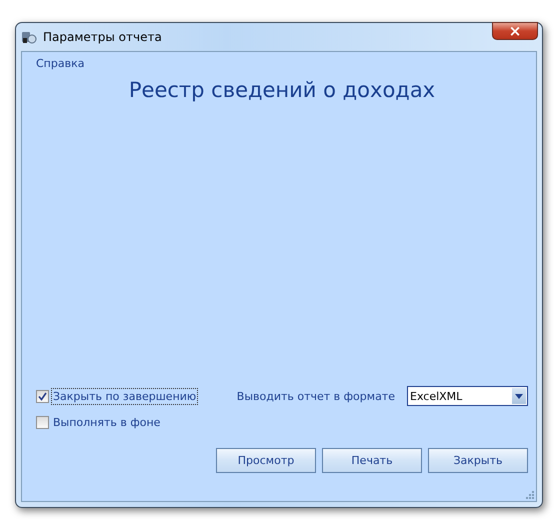  Describe the element at coordinates (478, 460) in the screenshot. I see `dialog-button: Закрыть` at that location.